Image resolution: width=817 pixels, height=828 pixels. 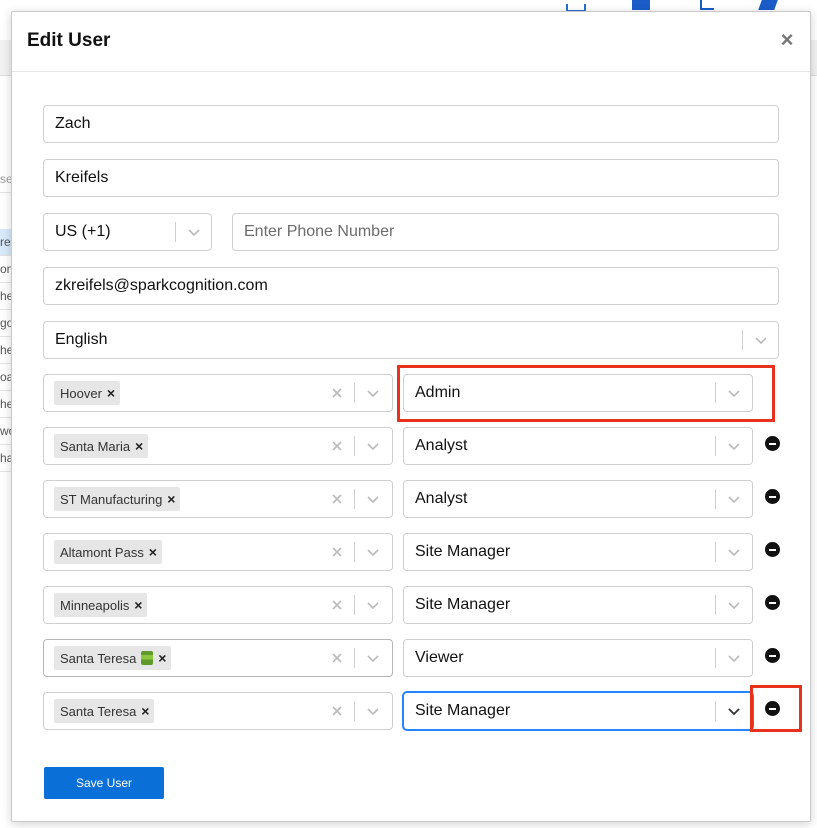 What do you see at coordinates (776, 708) in the screenshot?
I see `highlight-box-remove` at bounding box center [776, 708].